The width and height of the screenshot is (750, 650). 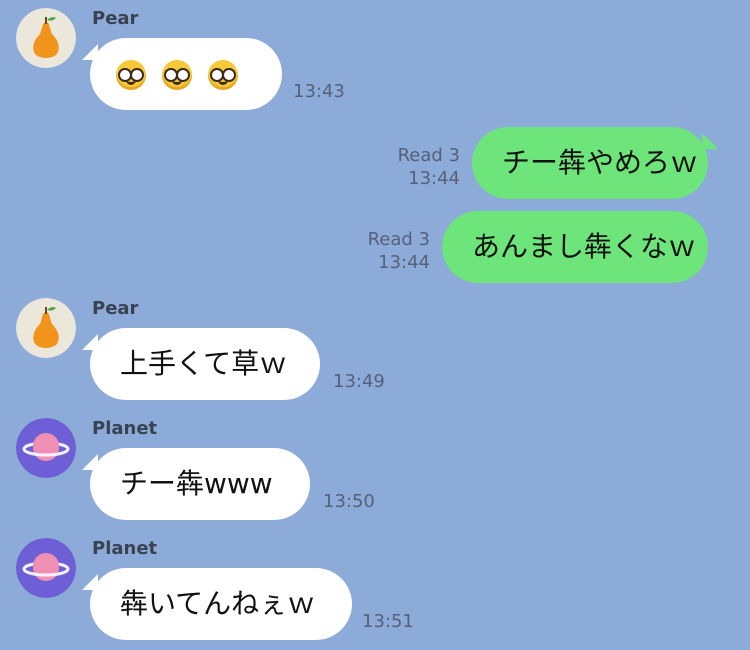 What do you see at coordinates (388, 621) in the screenshot?
I see `message-time: 13:51` at bounding box center [388, 621].